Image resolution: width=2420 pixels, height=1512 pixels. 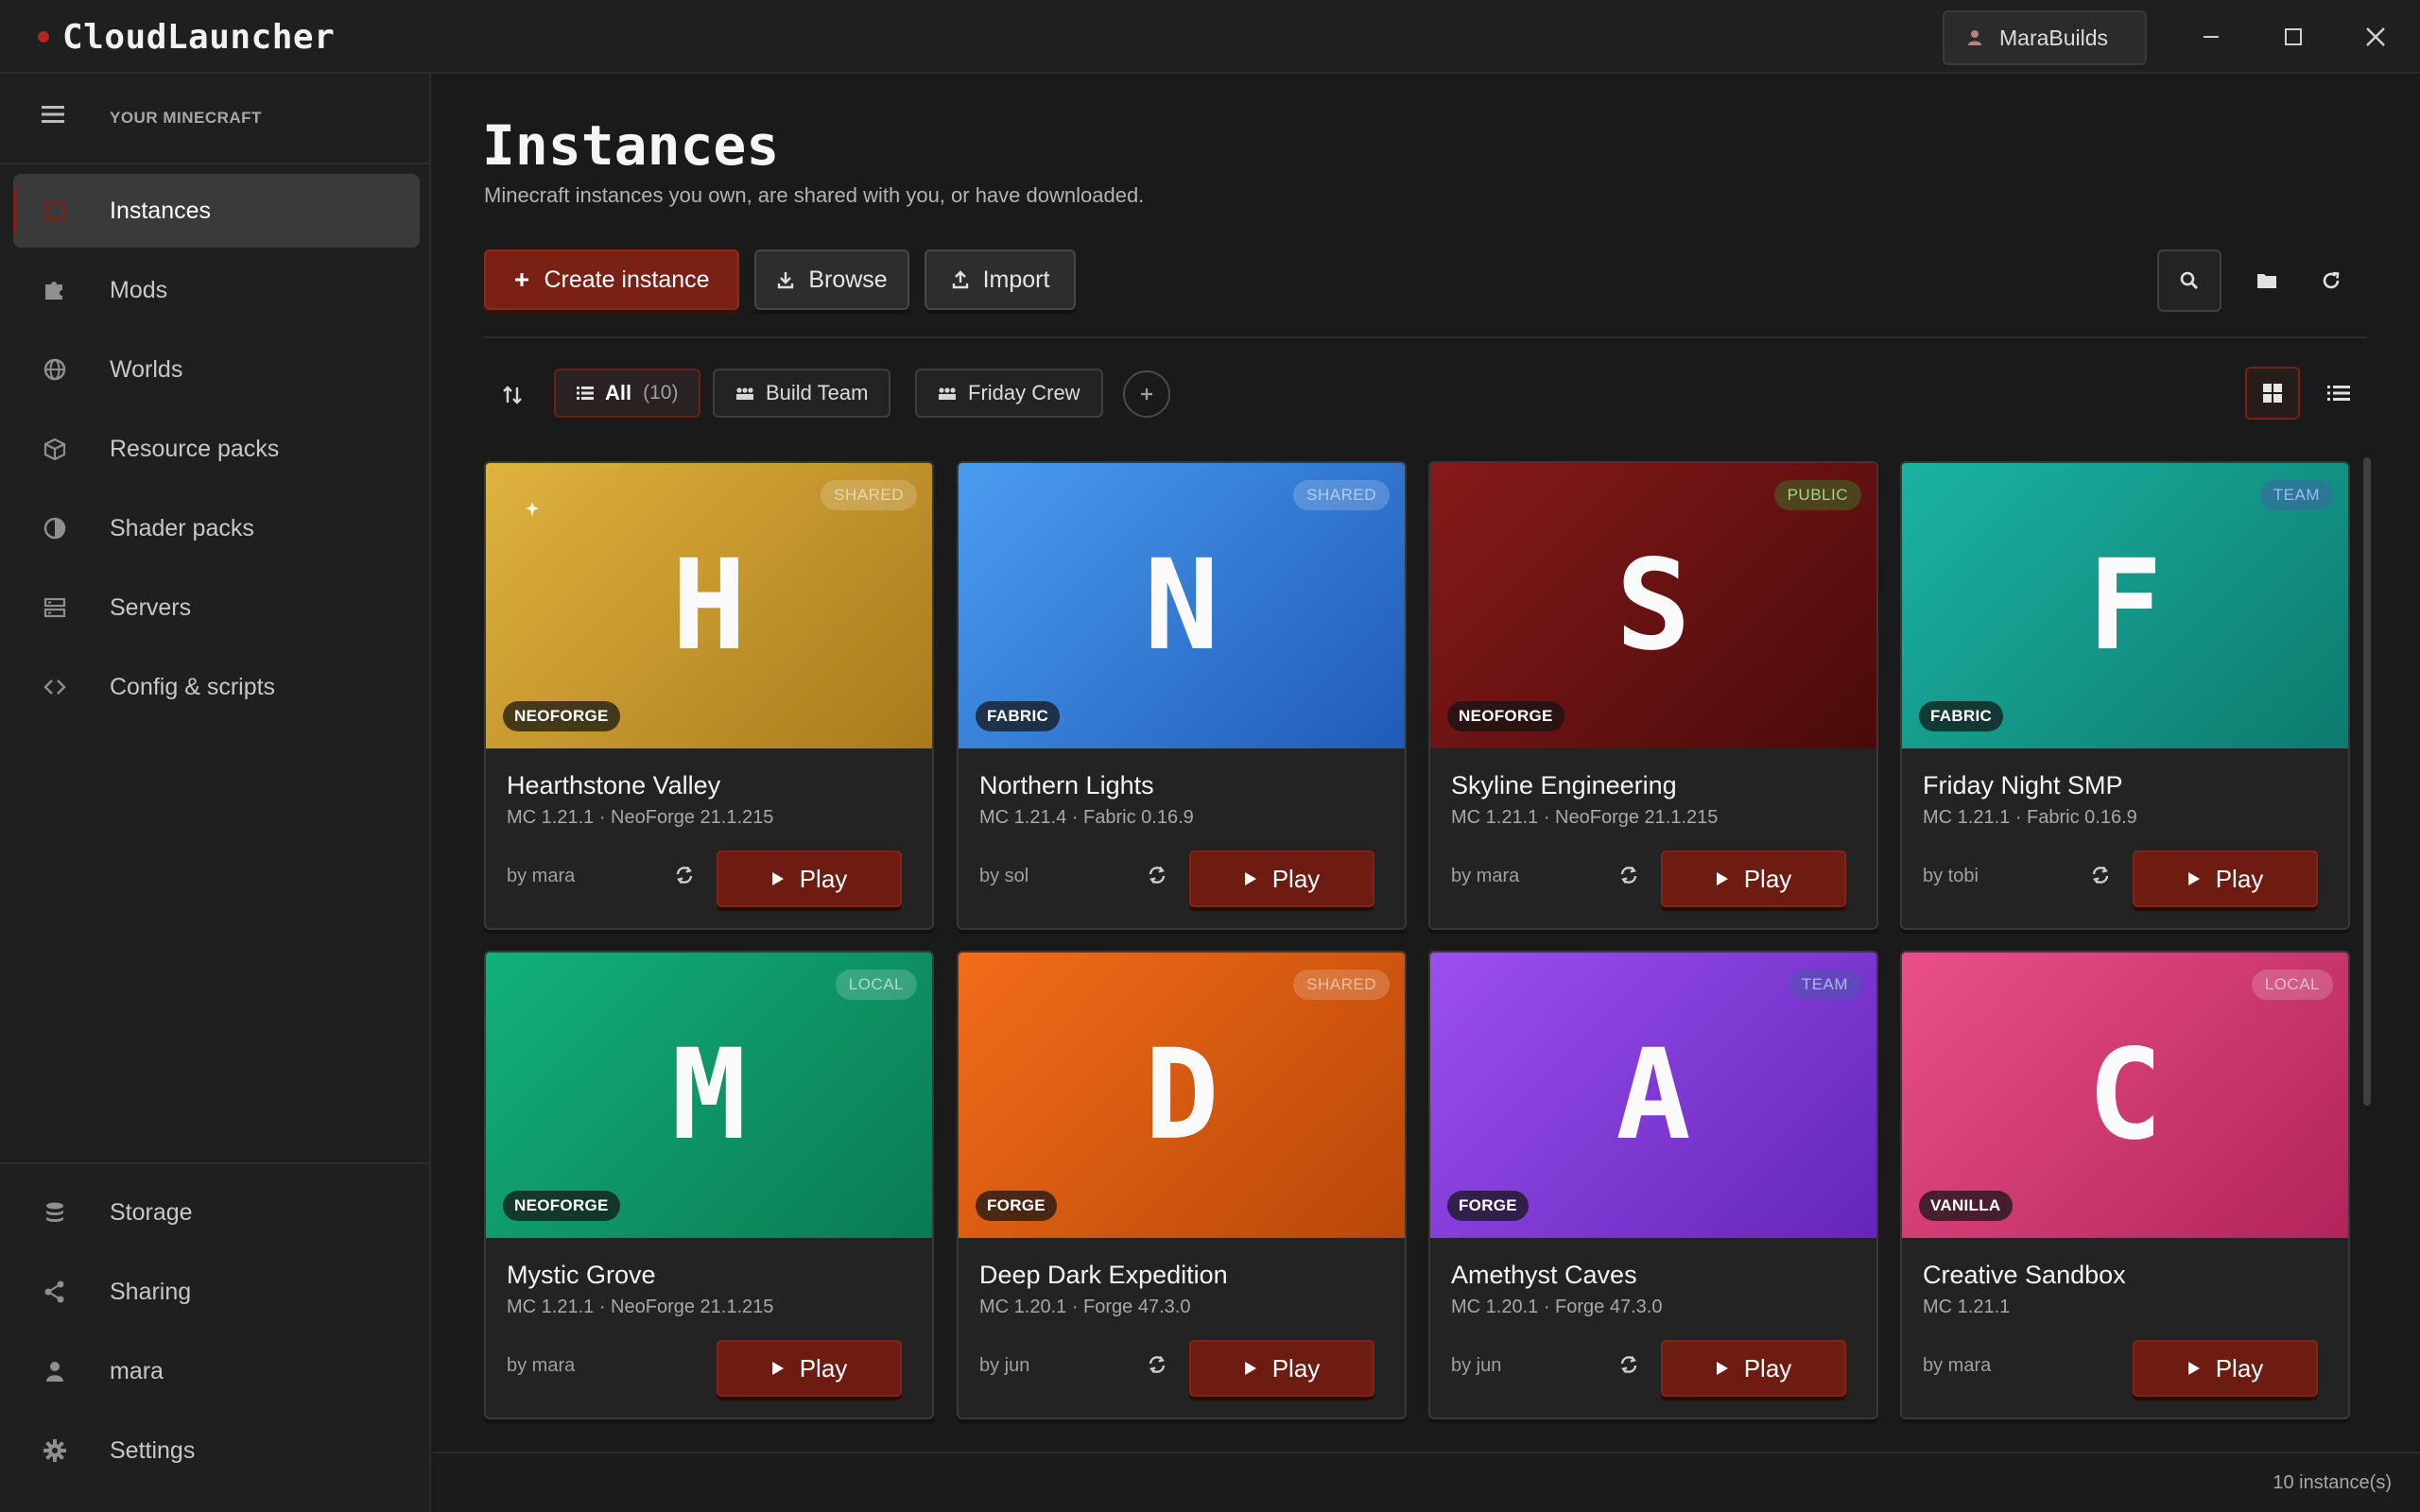 What do you see at coordinates (1016, 1206) in the screenshot?
I see `loader-badge: FORGE` at bounding box center [1016, 1206].